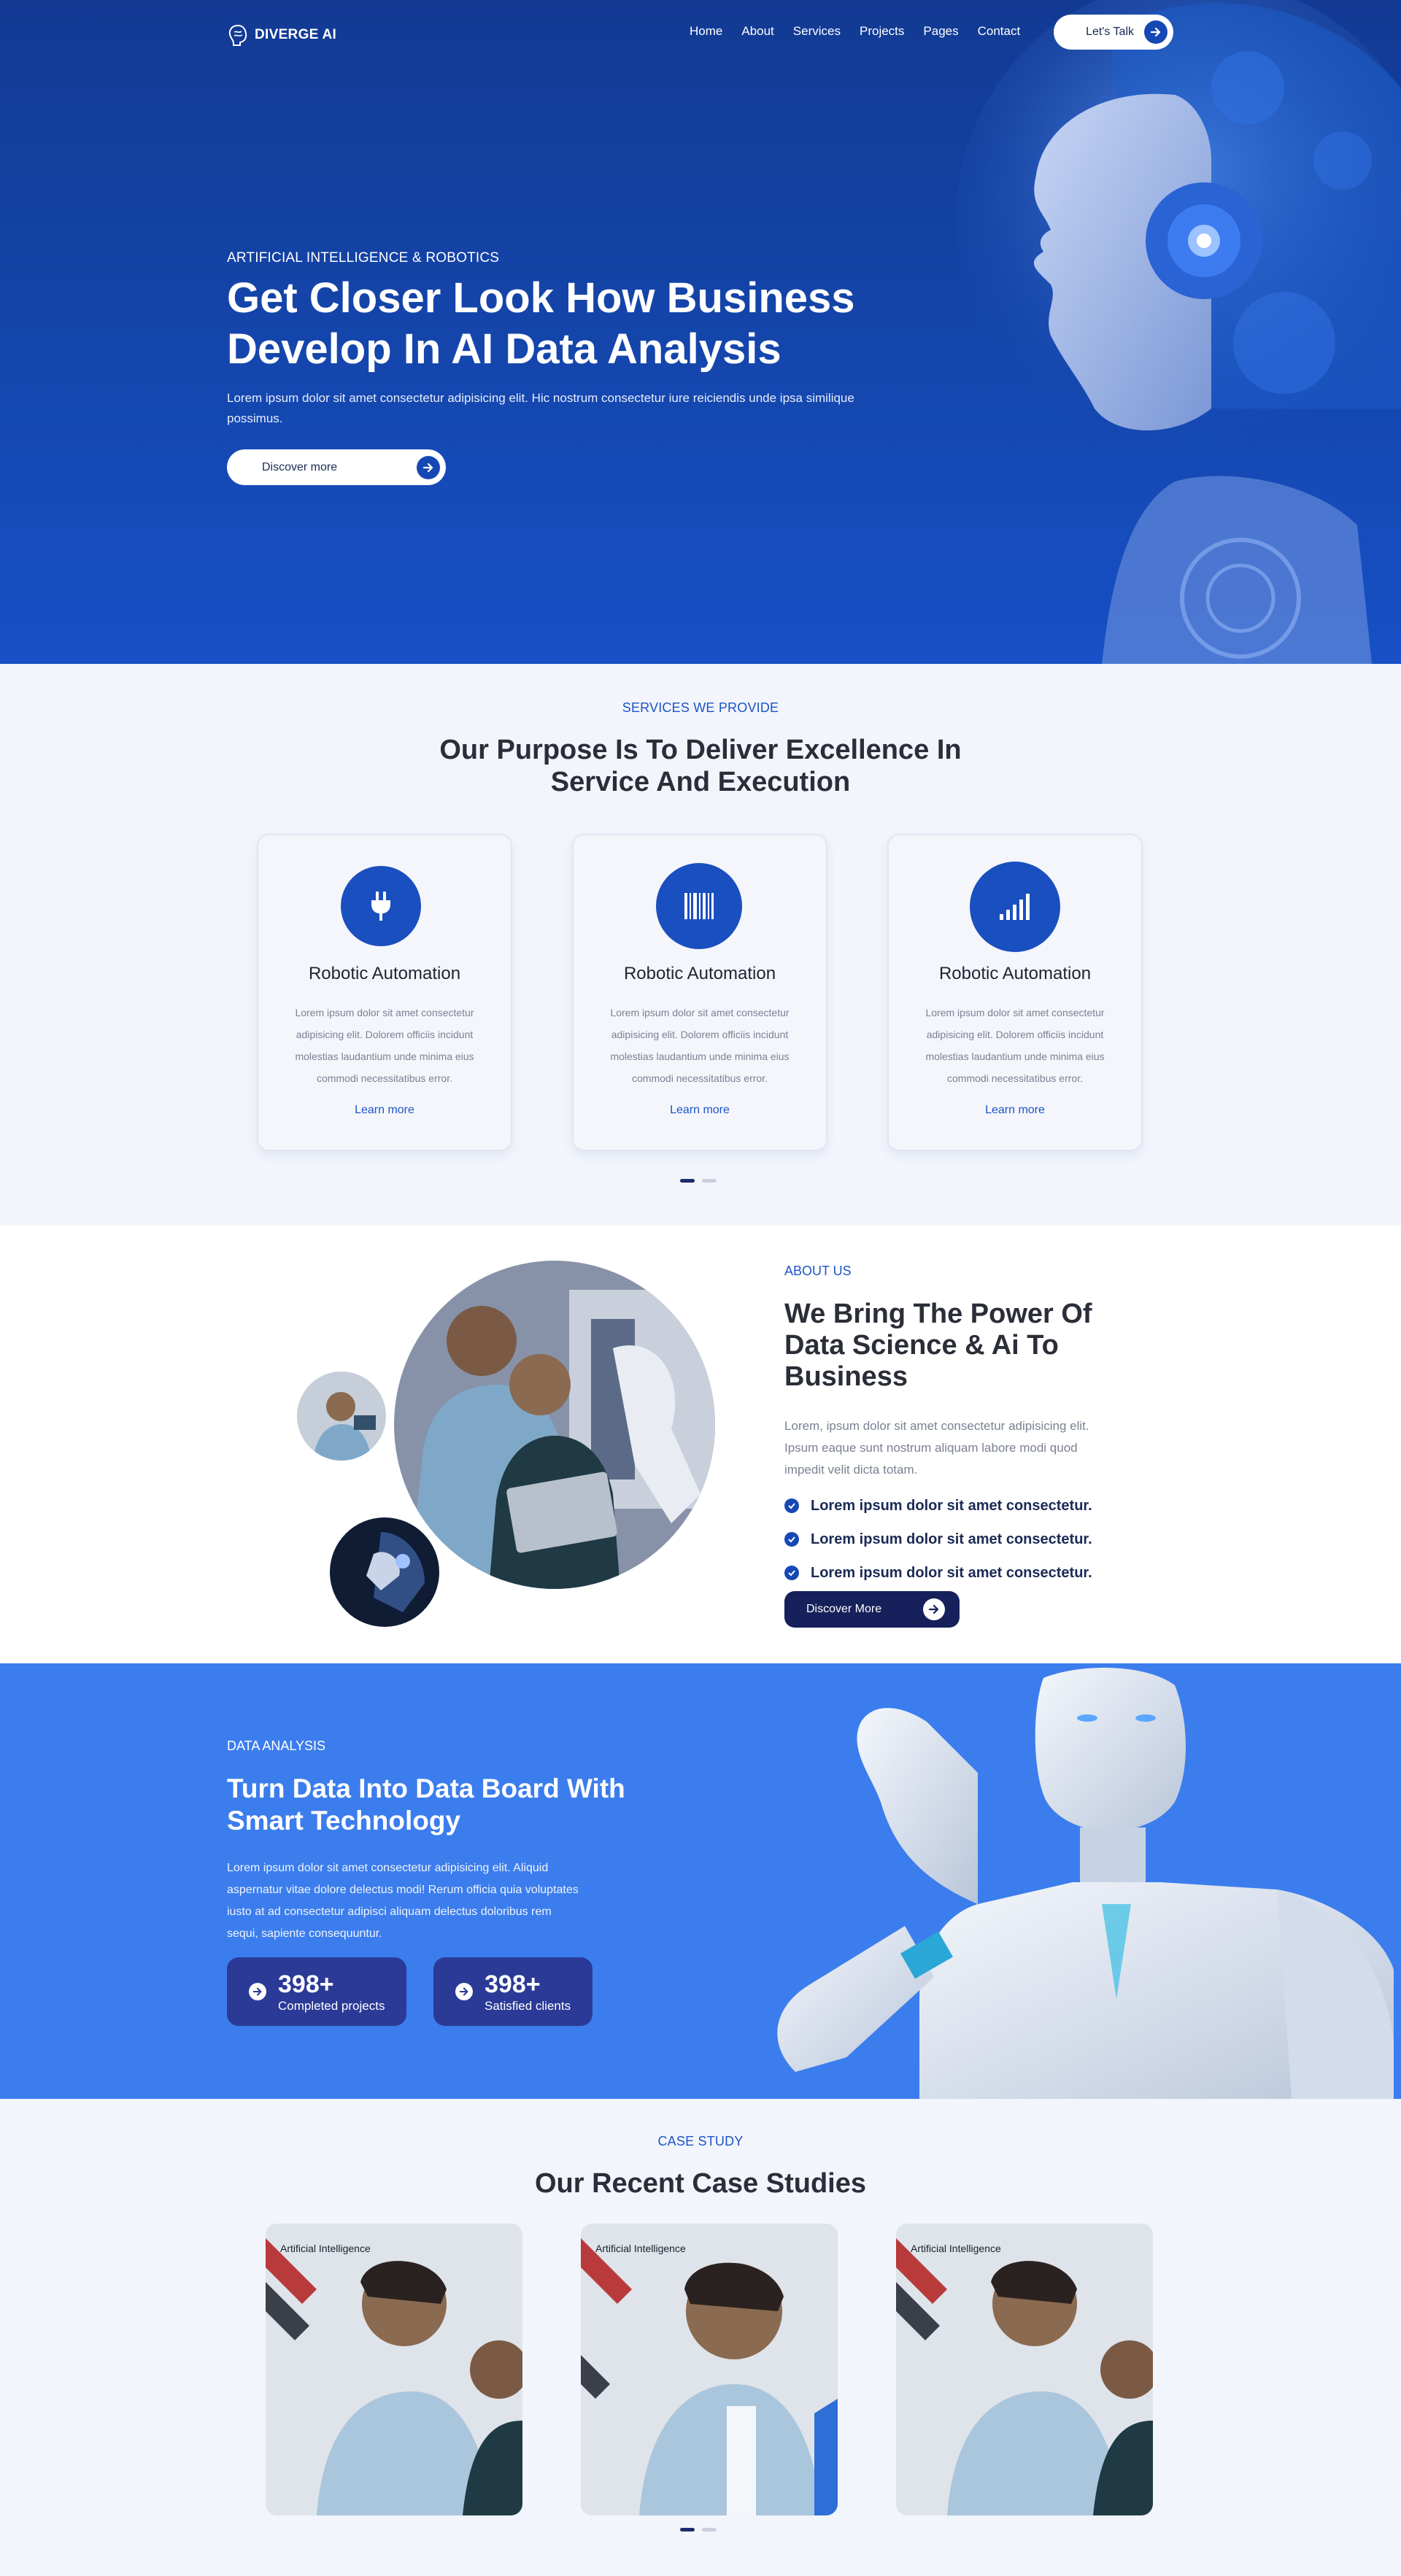 Image resolution: width=1401 pixels, height=2576 pixels. I want to click on brain-logo-icon, so click(237, 35).